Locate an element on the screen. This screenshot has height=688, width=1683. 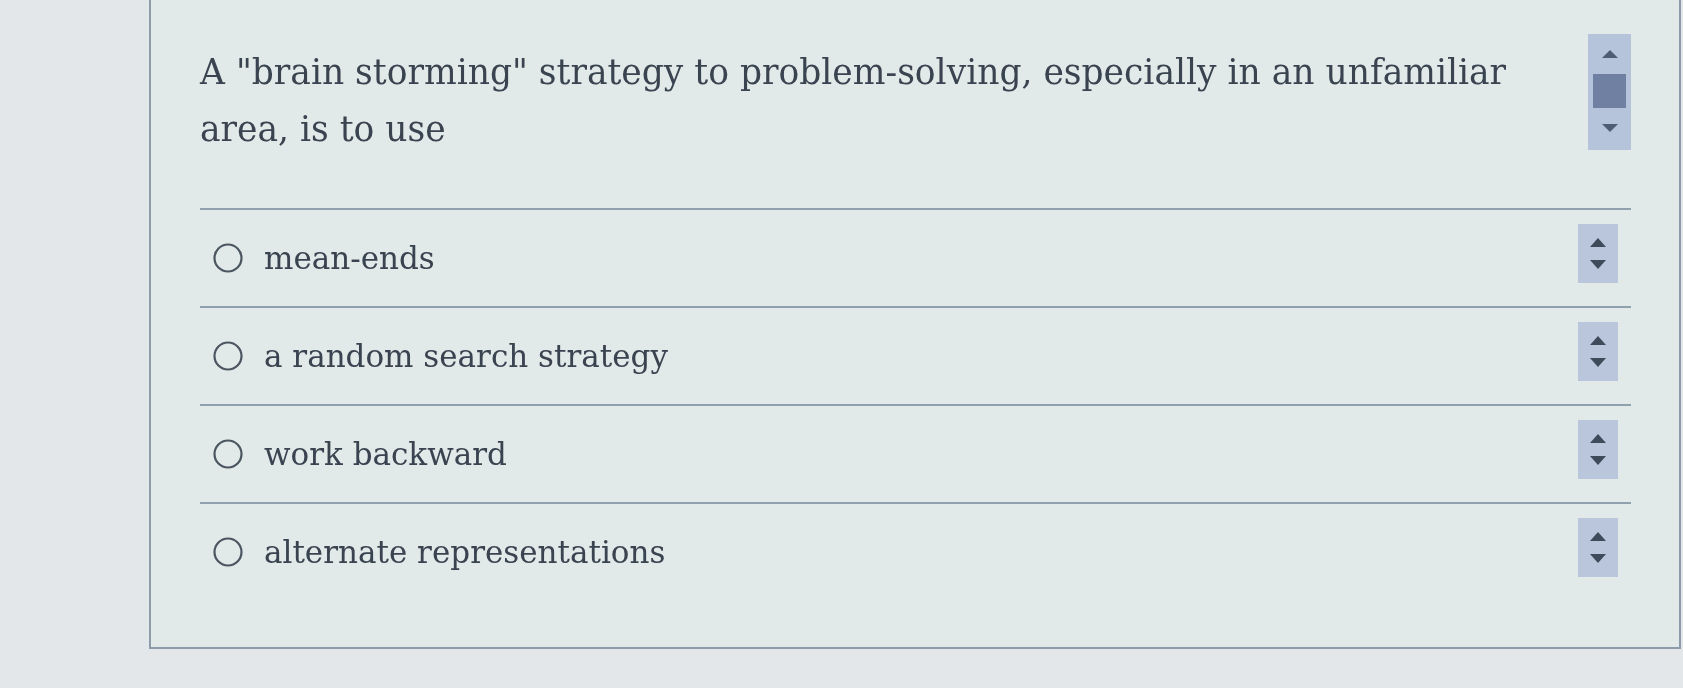
option-label: mean-ends is located at coordinates (349, 258).